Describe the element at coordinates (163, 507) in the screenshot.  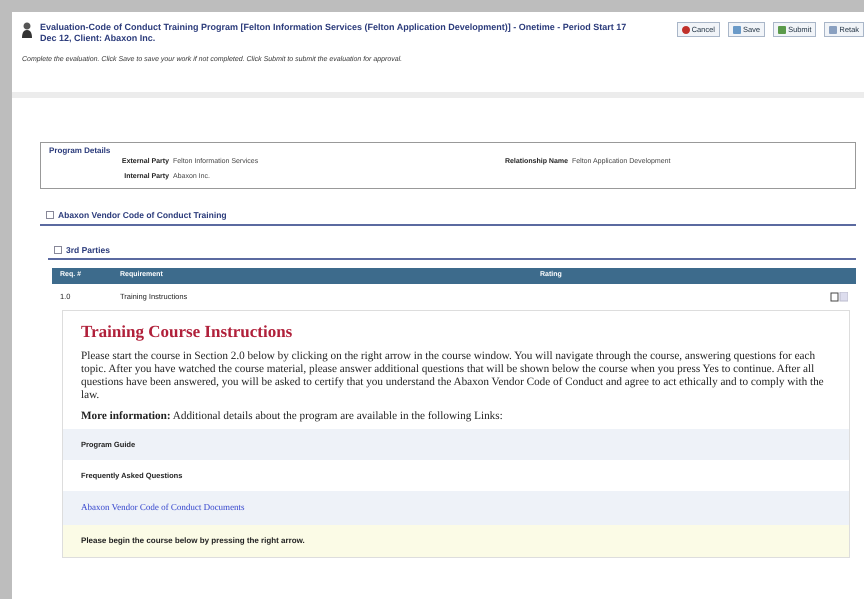
I see `document-link: Abaxon Vendor Code of Conduct Documents` at that location.